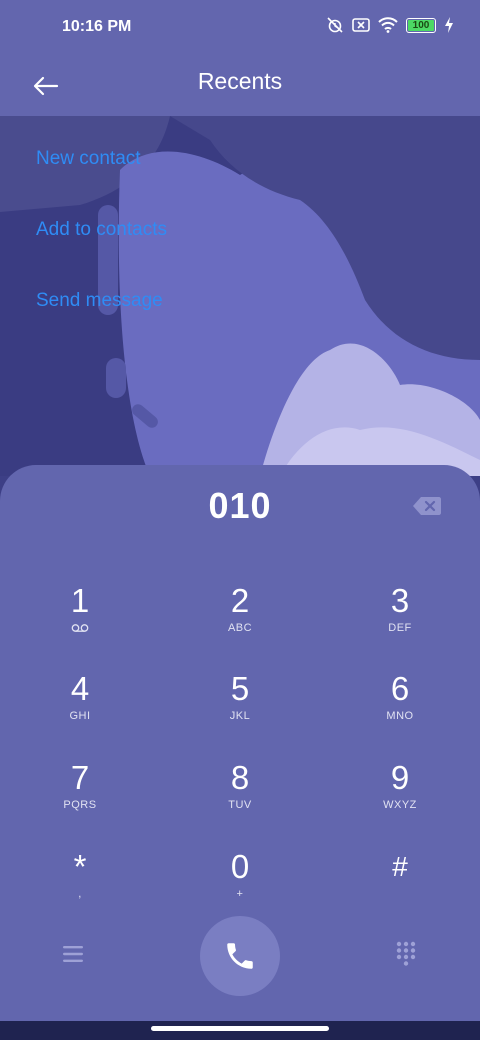  I want to click on key-letters: GHI, so click(80, 716).